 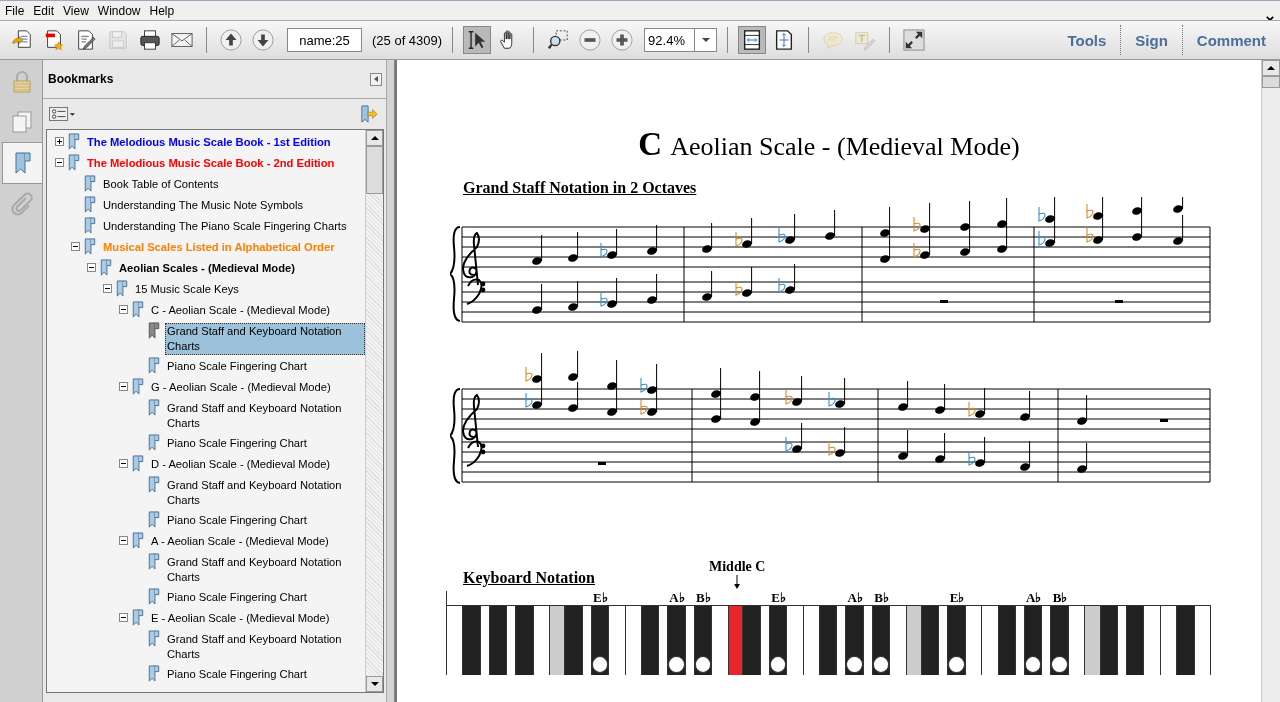 I want to click on bookmark-item: C - Aeolian Scale - (Medieval Mode), so click(x=241, y=310).